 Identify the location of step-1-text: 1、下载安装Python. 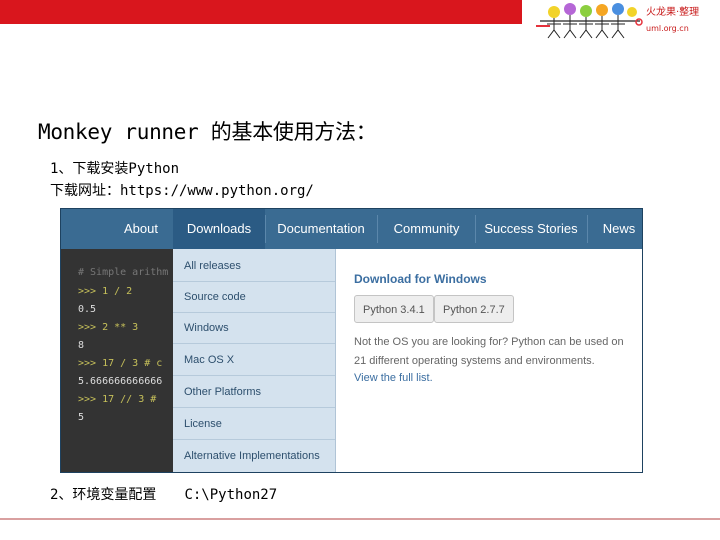
(115, 169).